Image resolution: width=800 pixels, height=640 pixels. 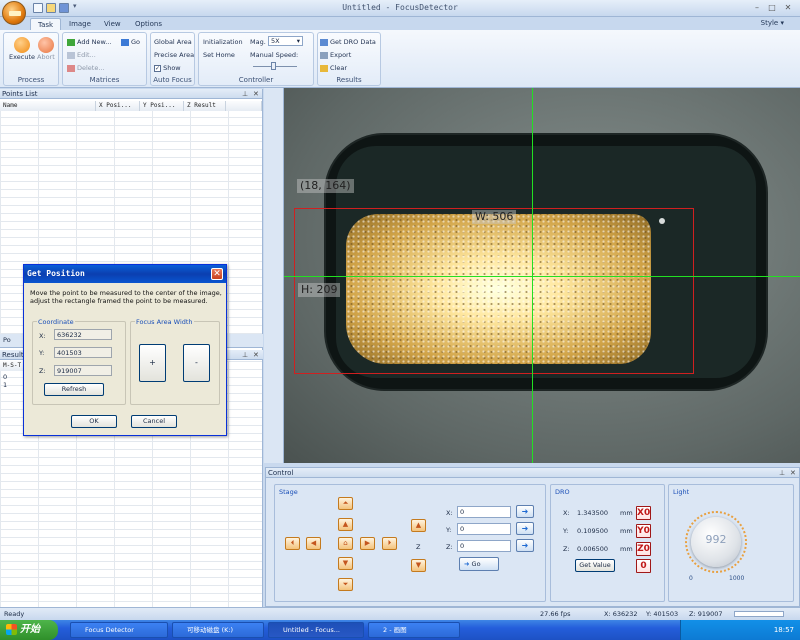 I want to click on stage-home-button: ⌂, so click(x=345, y=543).